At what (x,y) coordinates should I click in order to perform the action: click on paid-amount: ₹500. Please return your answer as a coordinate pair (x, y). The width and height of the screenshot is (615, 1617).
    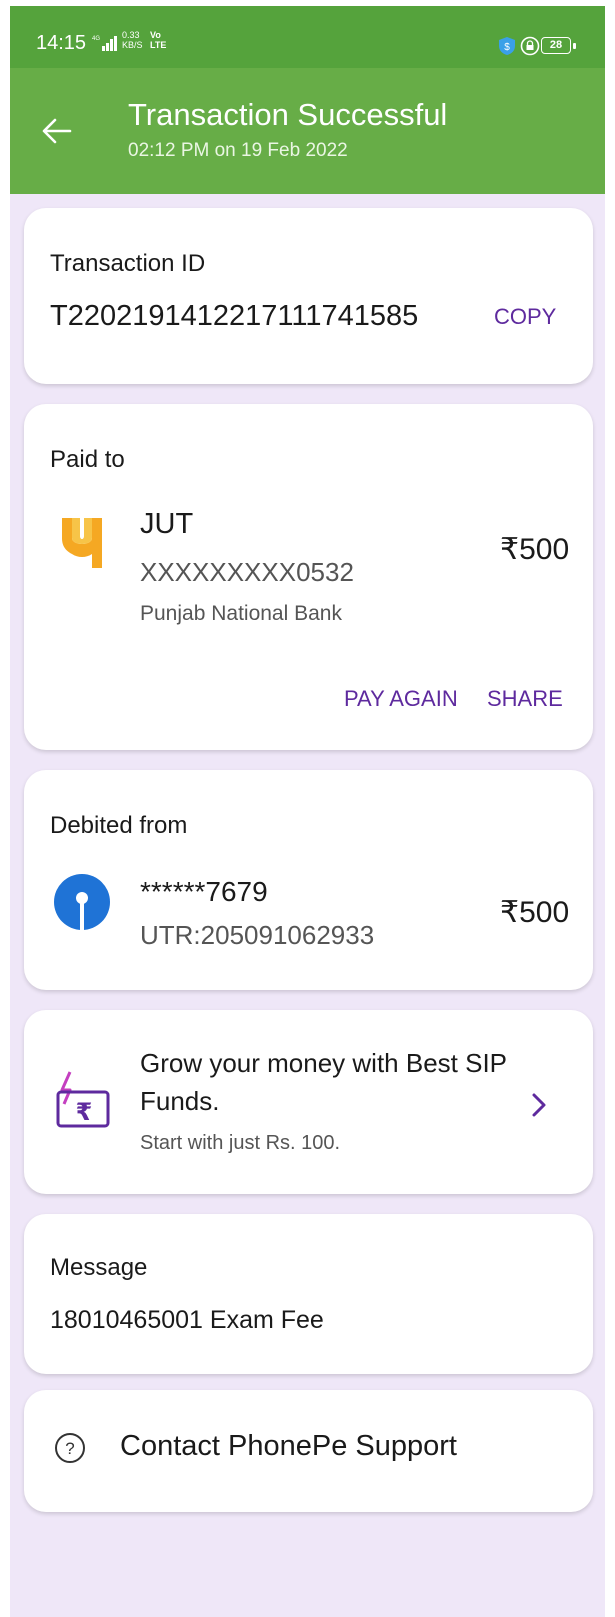
    Looking at the image, I should click on (535, 549).